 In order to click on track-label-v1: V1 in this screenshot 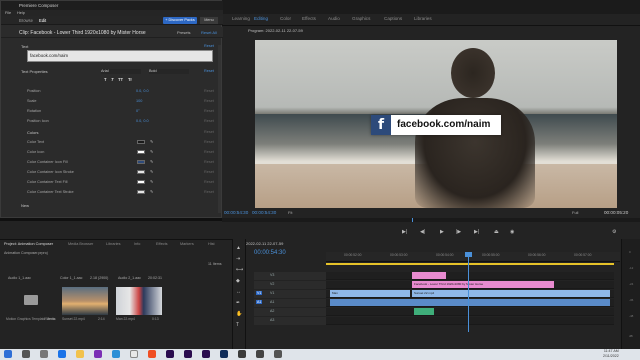, I will do `click(272, 293)`.